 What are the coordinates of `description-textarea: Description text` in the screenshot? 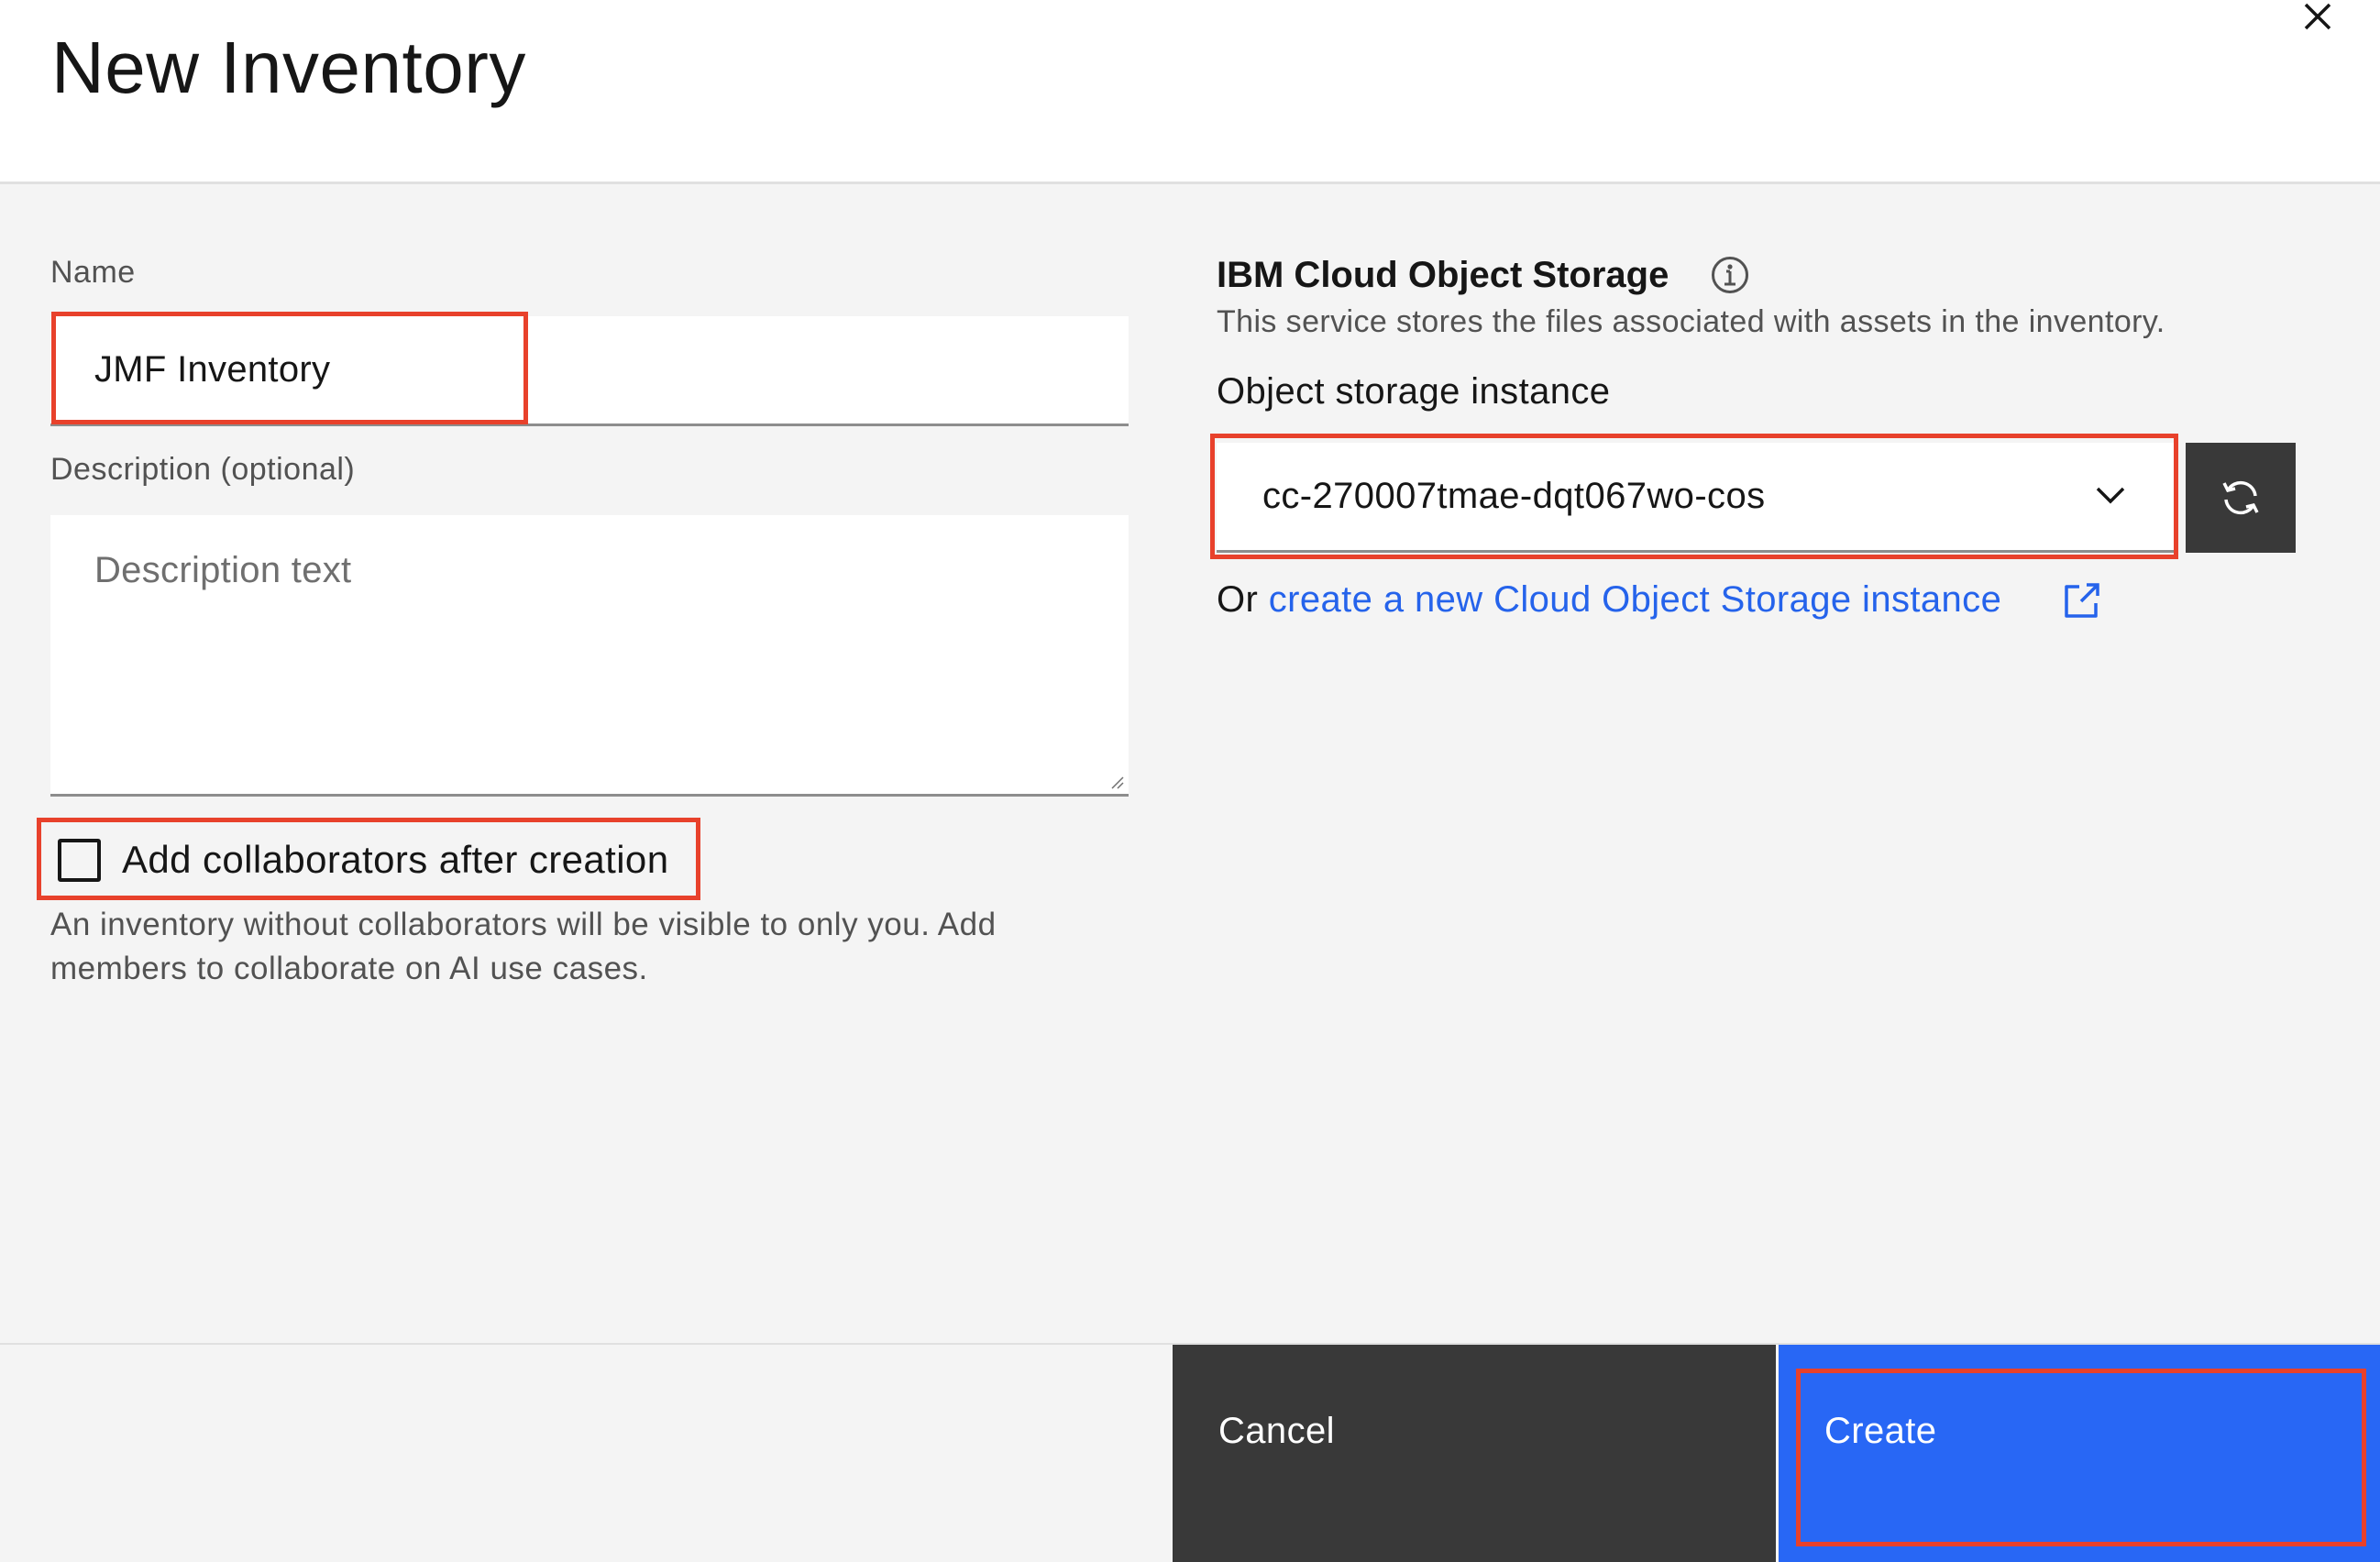 It's located at (589, 656).